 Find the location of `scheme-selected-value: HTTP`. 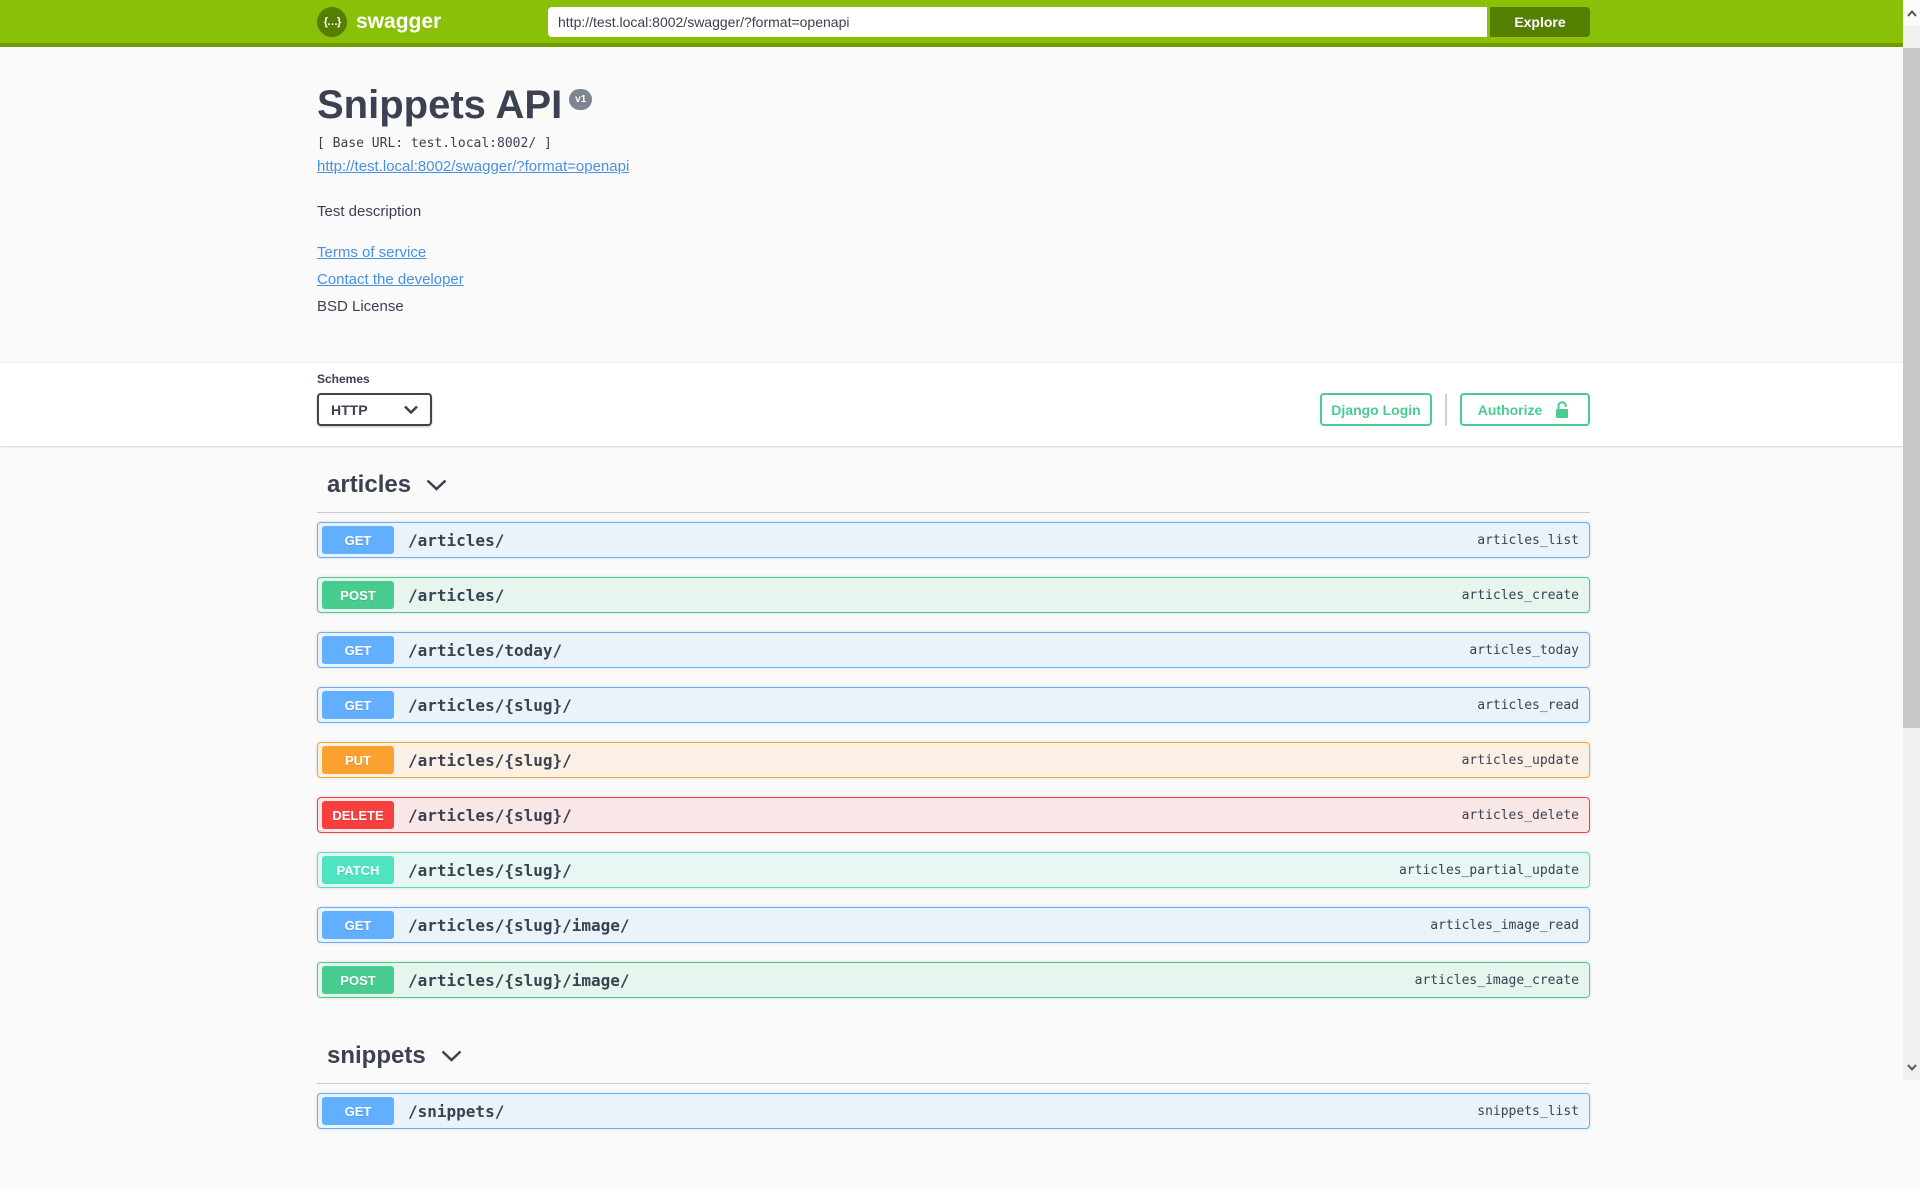

scheme-selected-value: HTTP is located at coordinates (349, 409).